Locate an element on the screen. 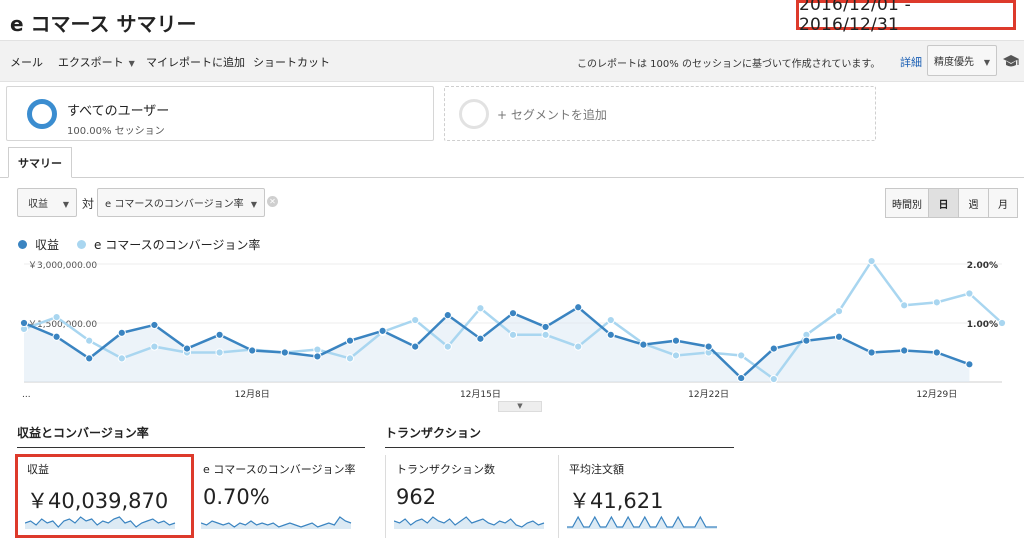 The image size is (1024, 538). add-segment-label: + セグメントを追加 is located at coordinates (552, 115).